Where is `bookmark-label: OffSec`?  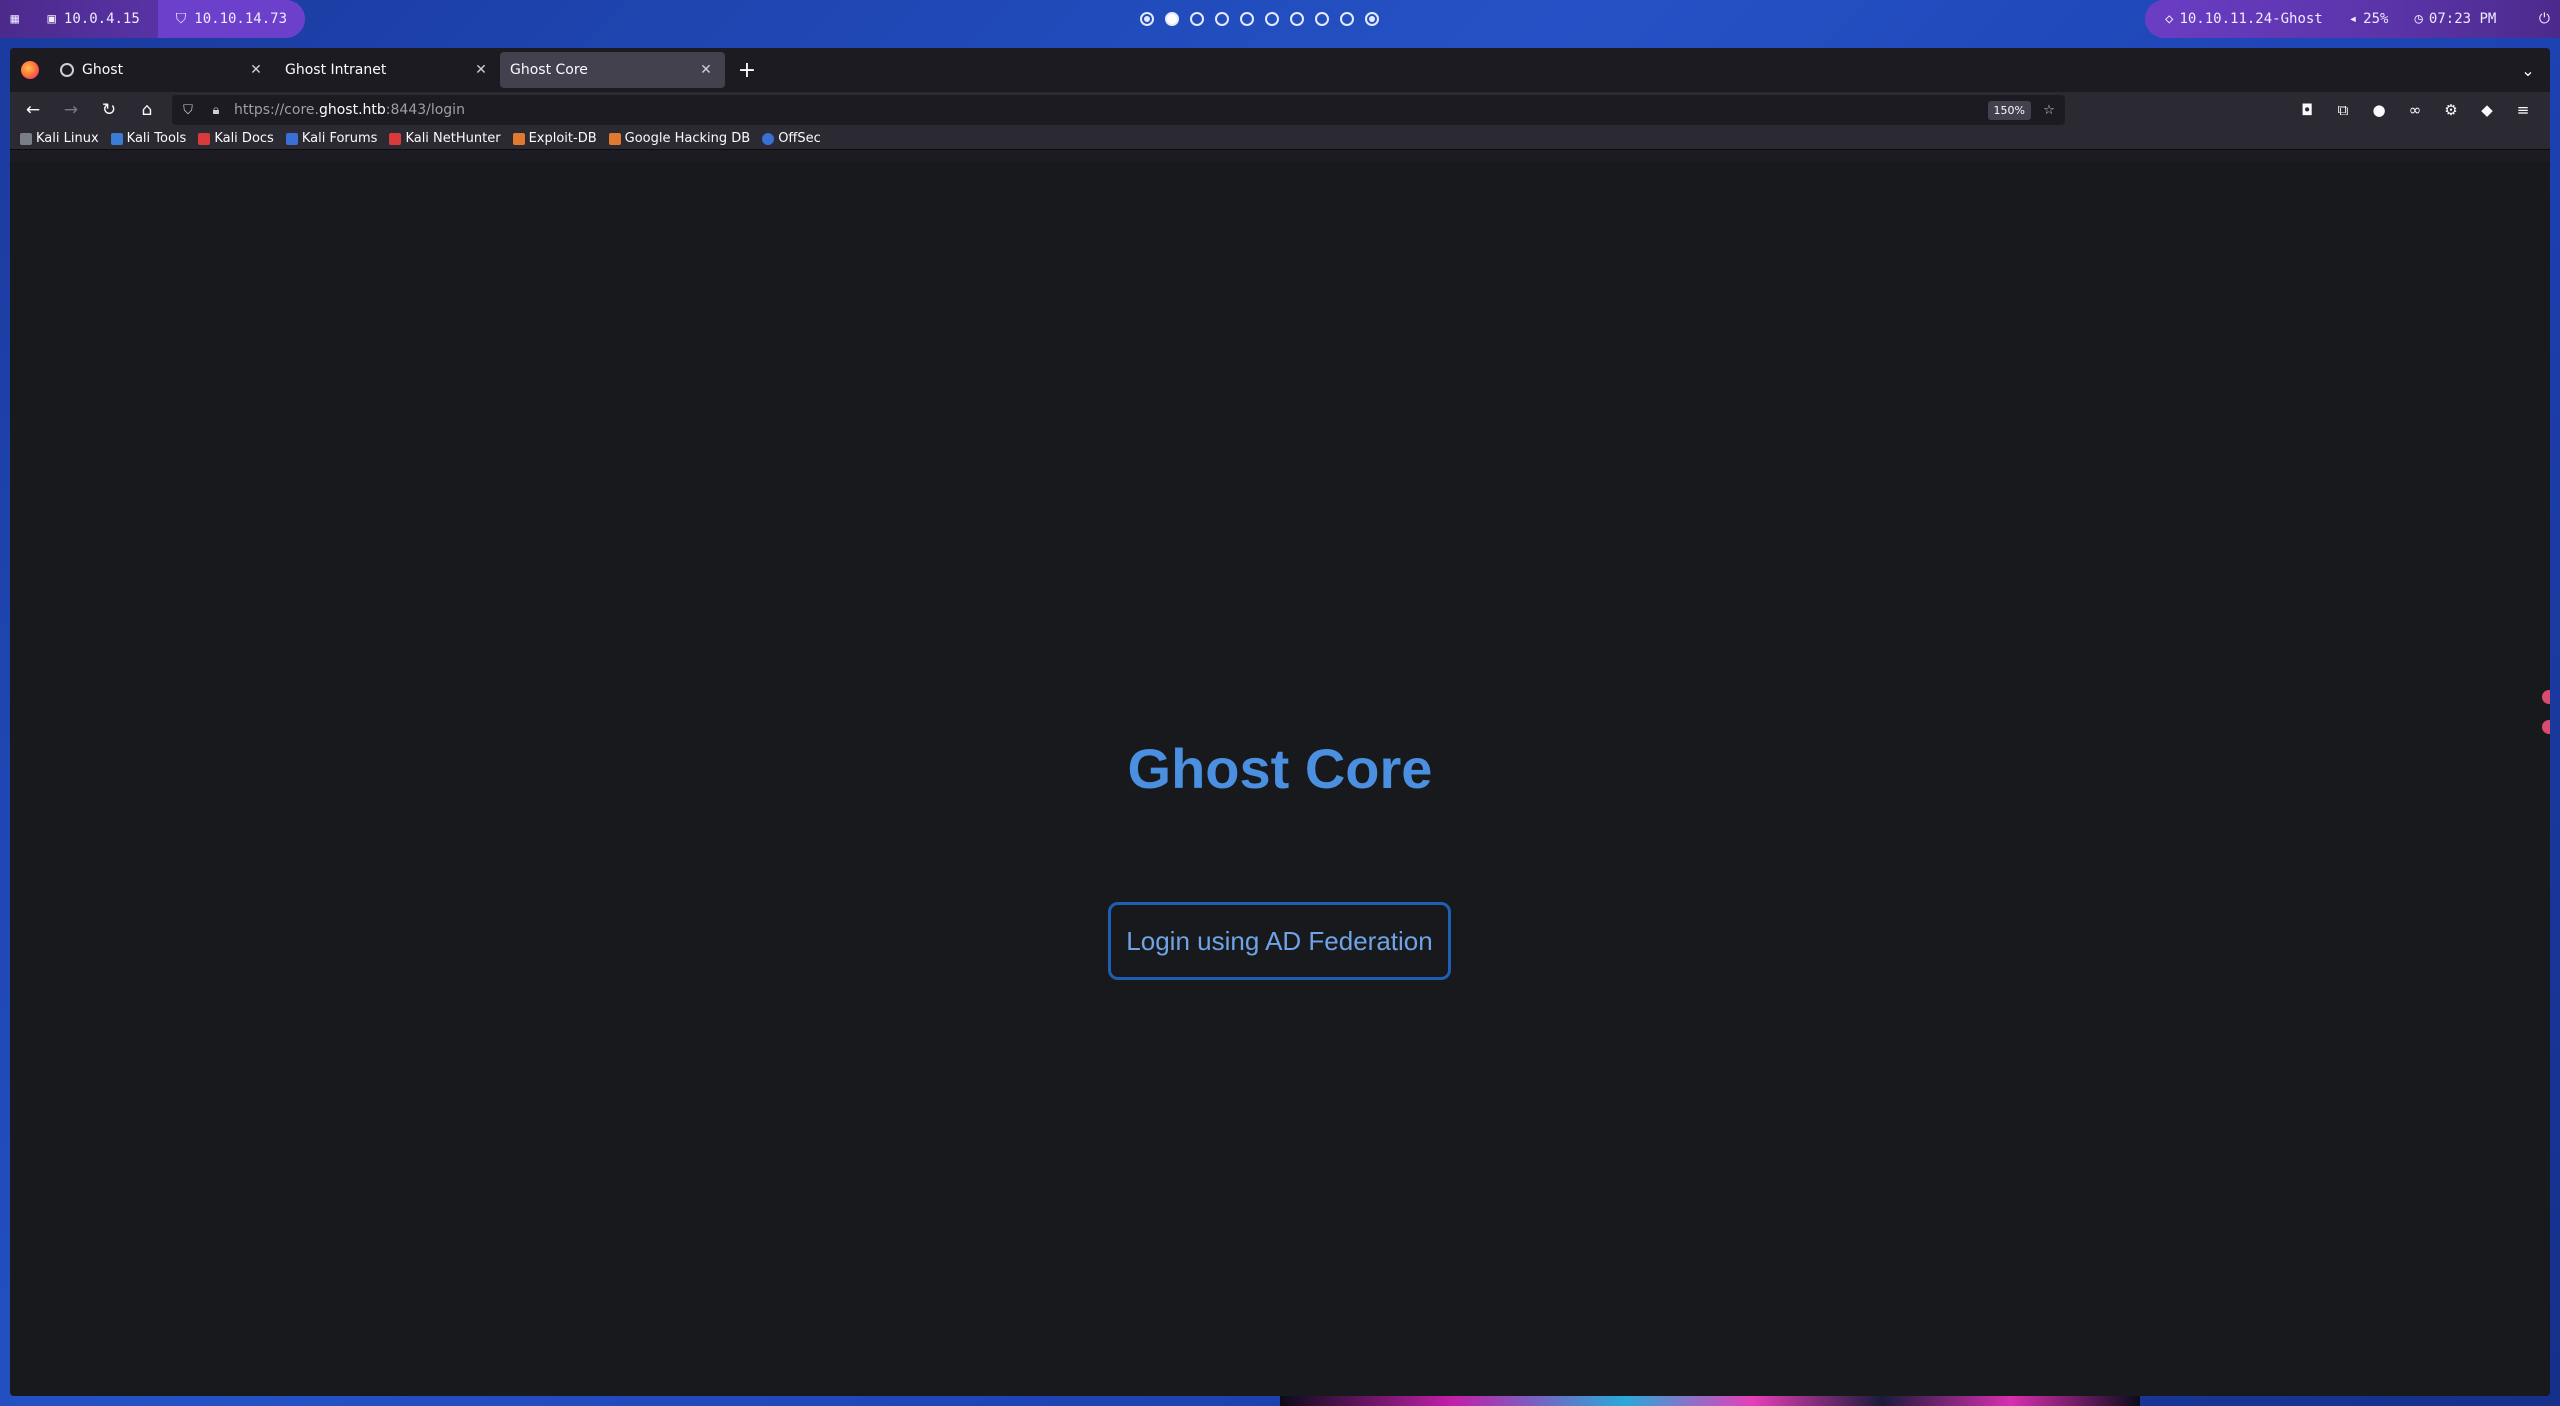 bookmark-label: OffSec is located at coordinates (799, 138).